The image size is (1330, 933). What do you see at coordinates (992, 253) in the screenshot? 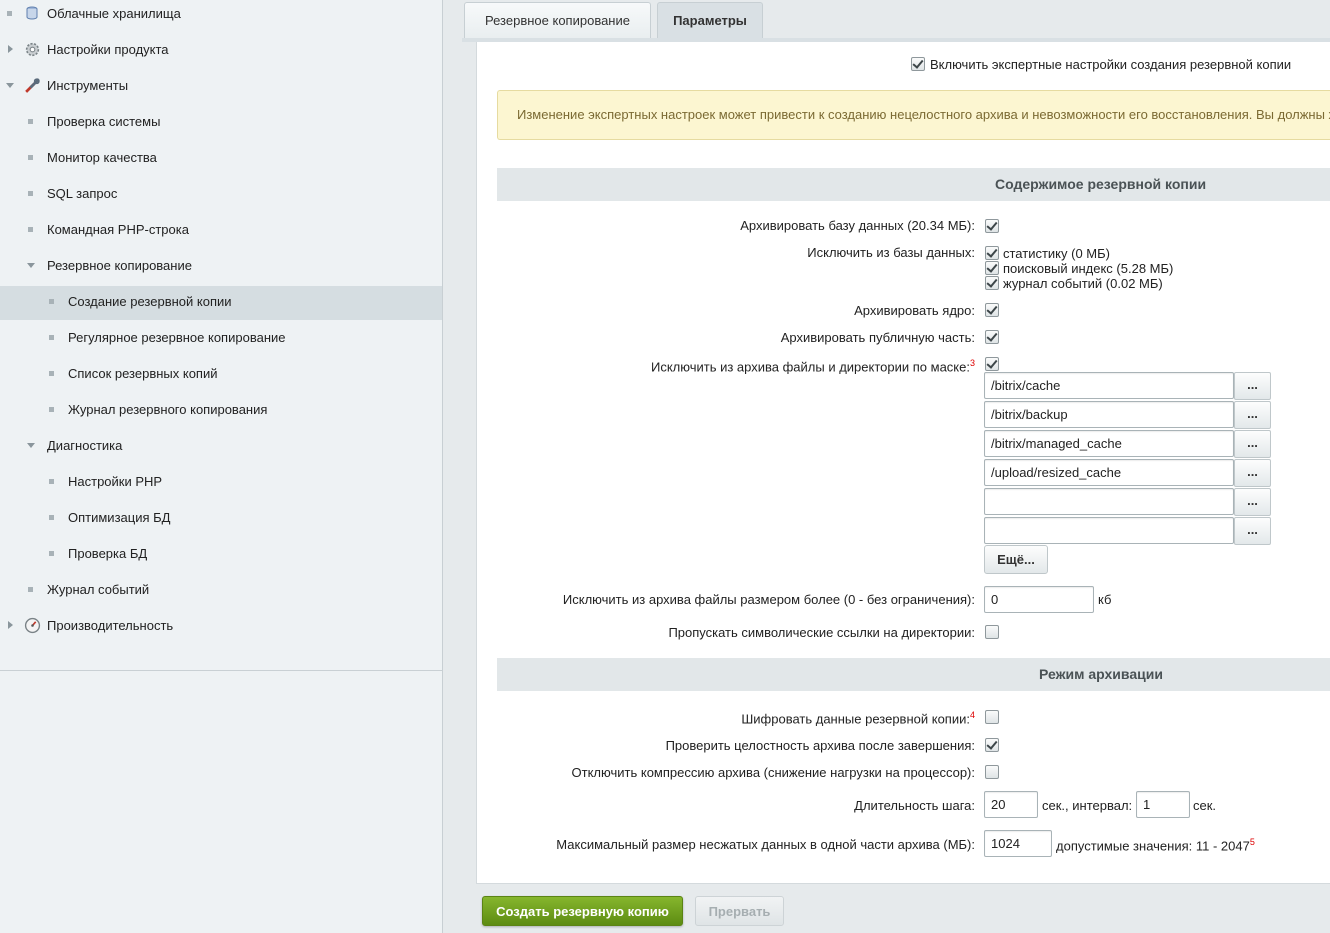
I see `exclude-stats-checkbox` at bounding box center [992, 253].